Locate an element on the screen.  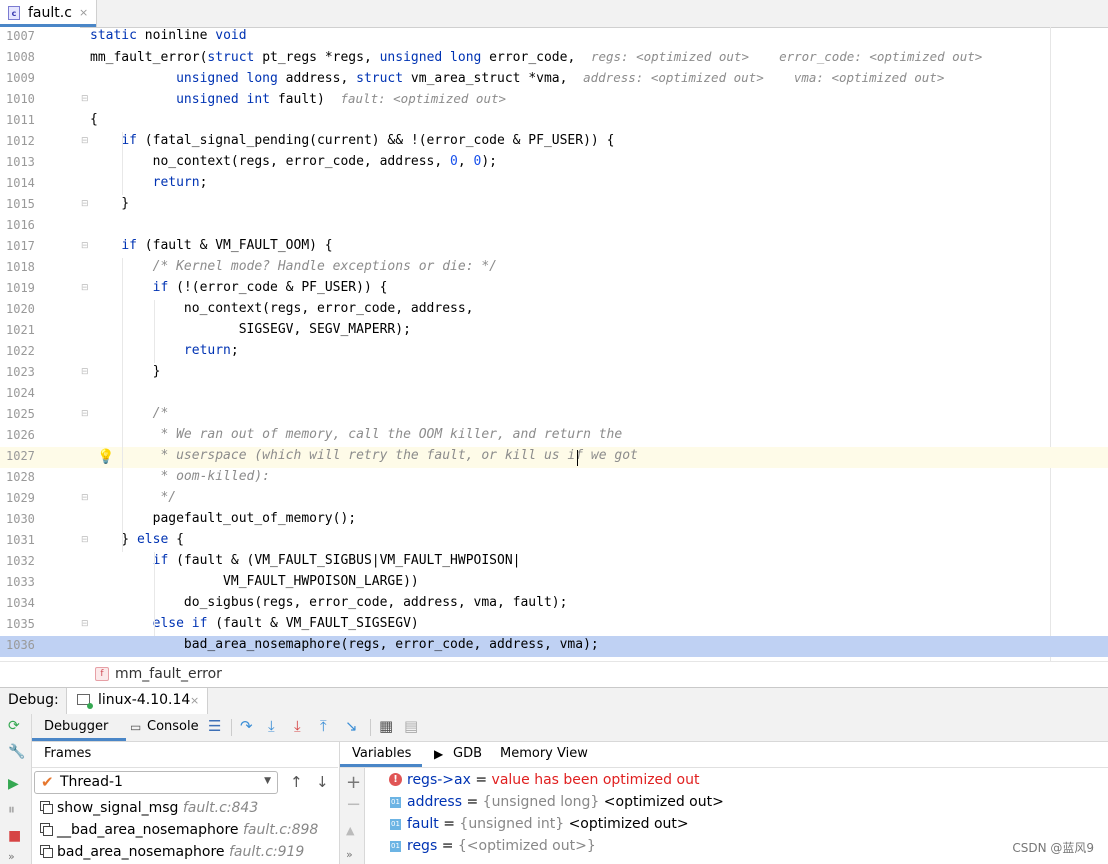
line-number: 1013 is located at coordinates (20, 162).